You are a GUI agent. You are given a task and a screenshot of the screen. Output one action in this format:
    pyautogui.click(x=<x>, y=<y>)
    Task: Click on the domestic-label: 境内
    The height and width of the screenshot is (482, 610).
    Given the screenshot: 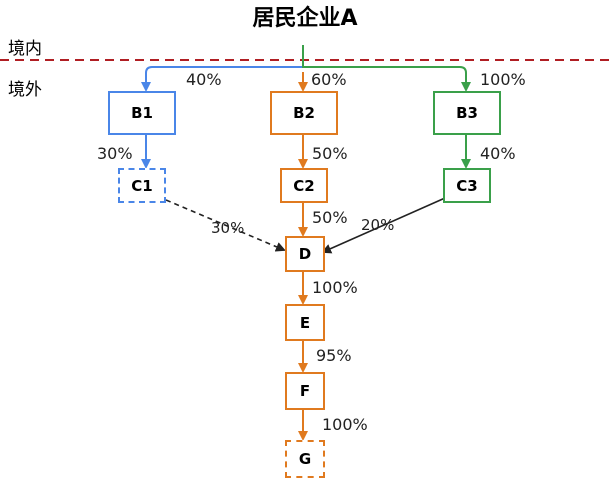 What is the action you would take?
    pyautogui.click(x=25, y=49)
    